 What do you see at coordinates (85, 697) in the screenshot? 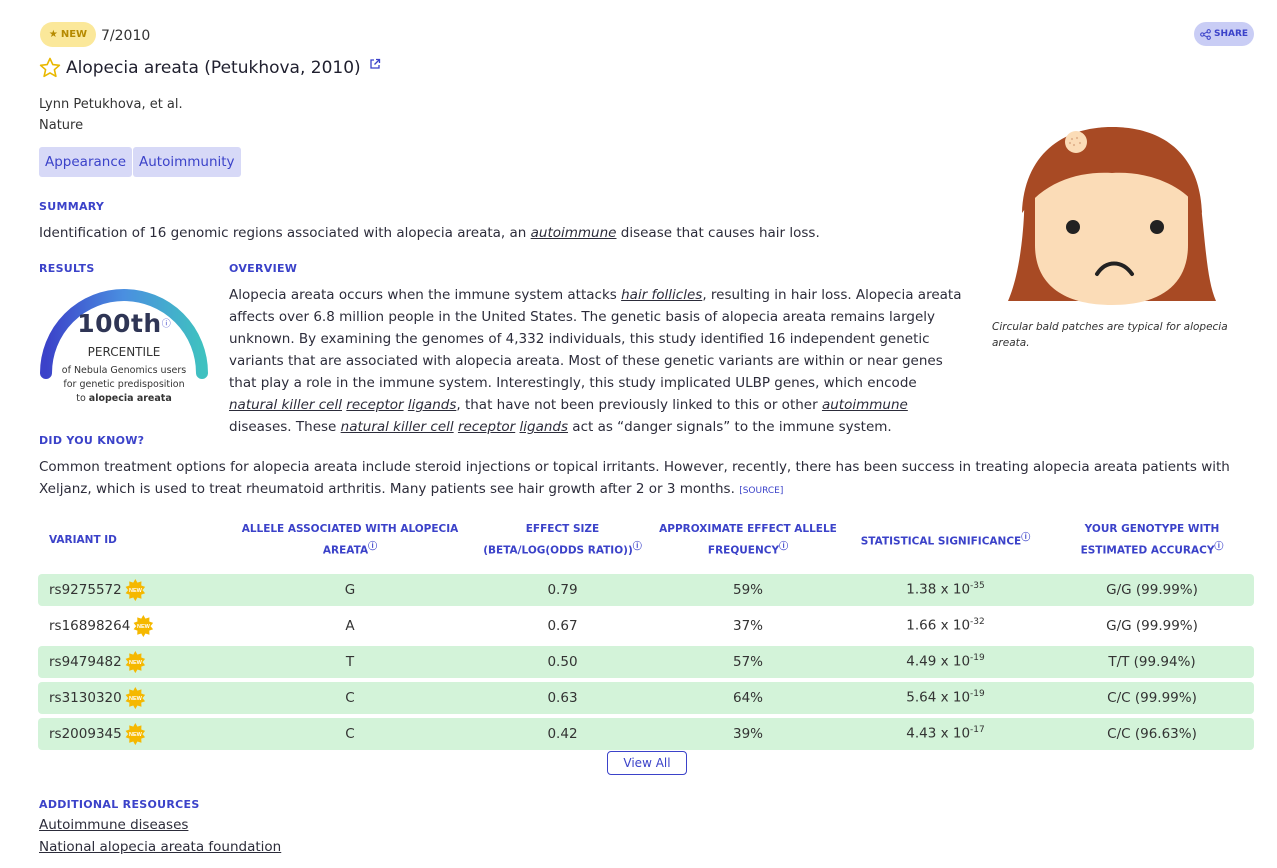
I see `variant-id: rs3130320` at bounding box center [85, 697].